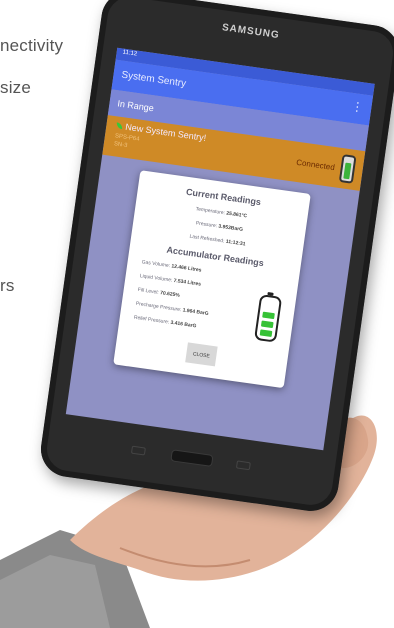 The height and width of the screenshot is (628, 394). Describe the element at coordinates (192, 458) in the screenshot. I see `home-button` at that location.